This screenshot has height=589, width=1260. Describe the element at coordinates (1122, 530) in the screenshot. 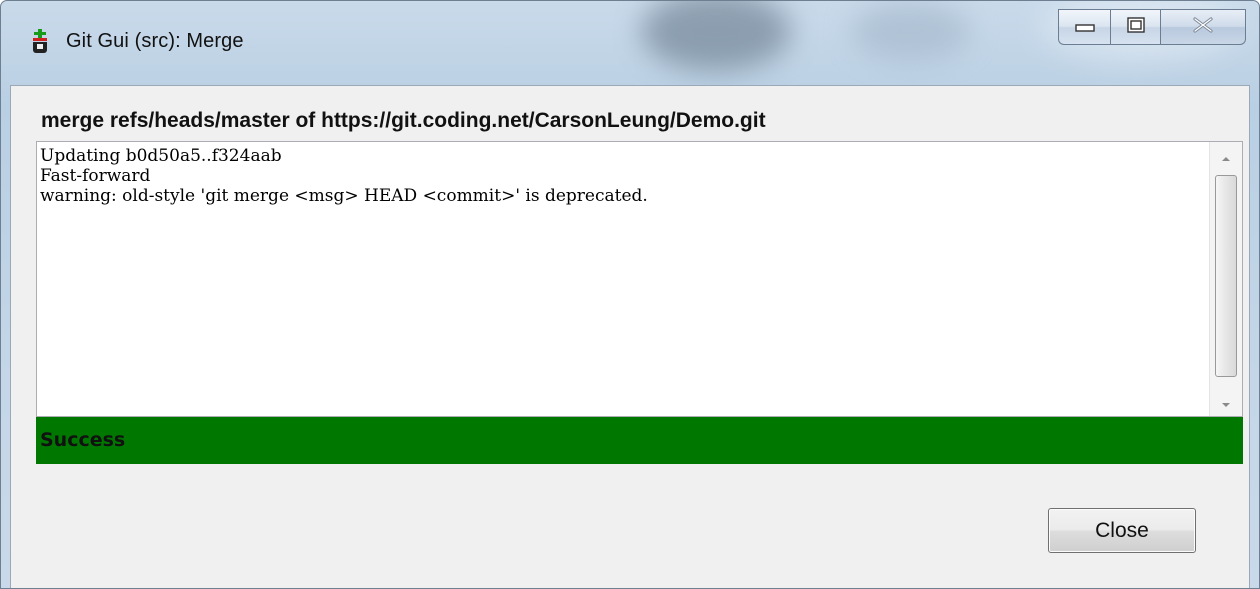

I see `close-button: Close` at that location.